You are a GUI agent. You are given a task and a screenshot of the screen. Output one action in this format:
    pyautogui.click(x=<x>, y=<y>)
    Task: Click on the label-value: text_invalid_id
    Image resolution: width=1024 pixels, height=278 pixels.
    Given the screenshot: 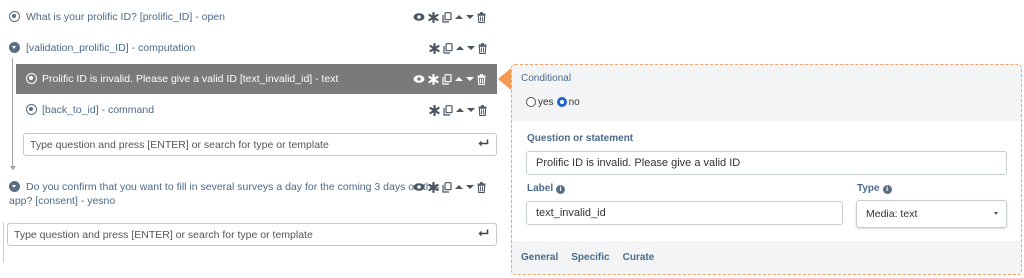 What is the action you would take?
    pyautogui.click(x=571, y=213)
    